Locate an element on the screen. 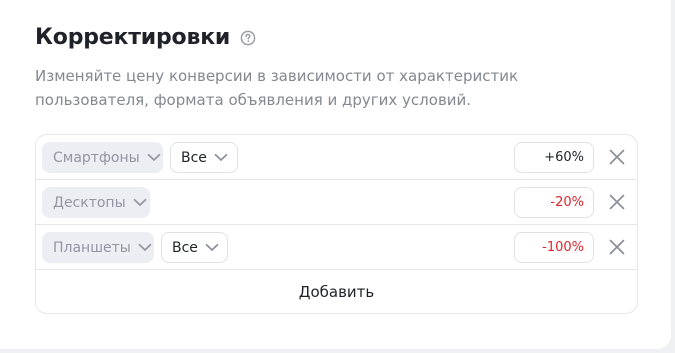 Image resolution: width=675 pixels, height=353 pixels. device-select-smartphones: Смартфоны is located at coordinates (102, 157).